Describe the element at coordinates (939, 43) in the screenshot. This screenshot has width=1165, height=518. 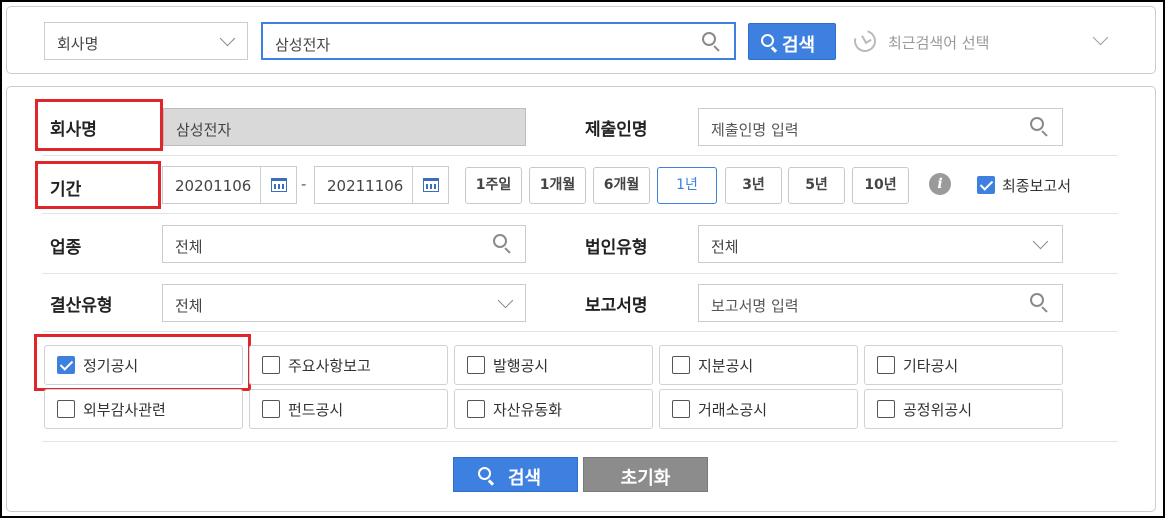
I see `recent-search-label: 최근검색어 선택` at that location.